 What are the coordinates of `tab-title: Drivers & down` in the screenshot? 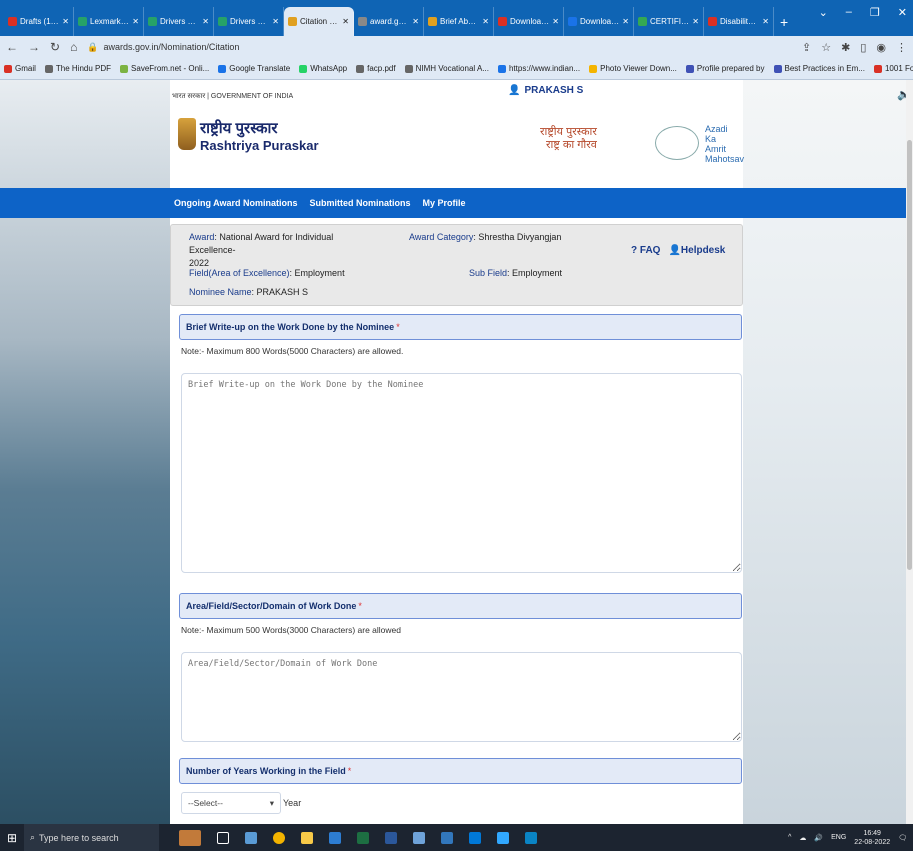 It's located at (250, 21).